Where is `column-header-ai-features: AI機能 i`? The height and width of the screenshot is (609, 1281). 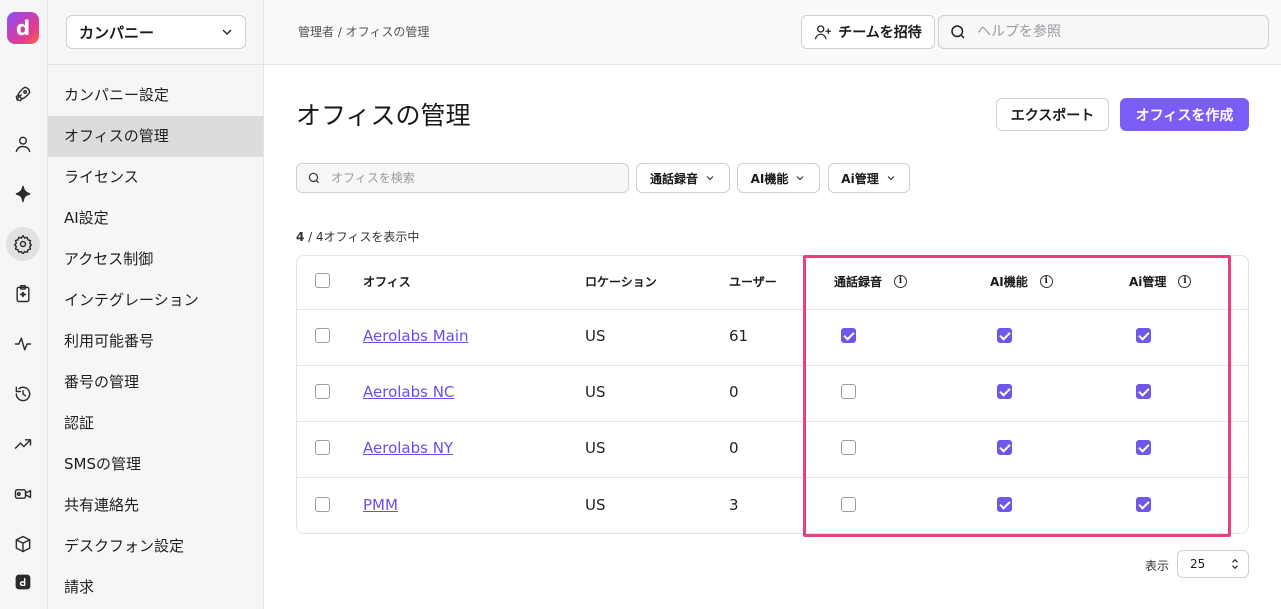 column-header-ai-features: AI機能 i is located at coordinates (1021, 281).